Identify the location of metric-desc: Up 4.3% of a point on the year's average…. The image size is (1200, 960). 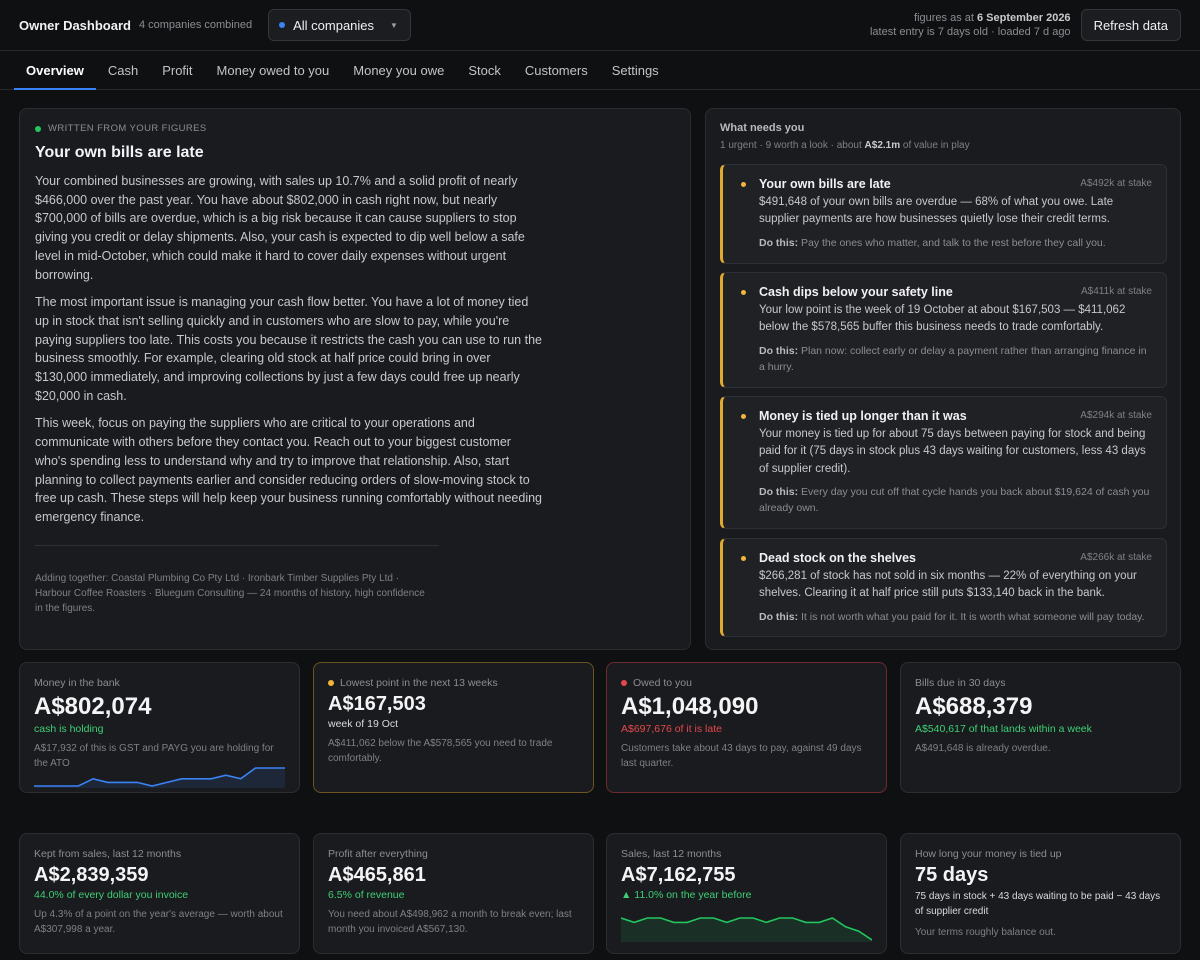
(158, 922).